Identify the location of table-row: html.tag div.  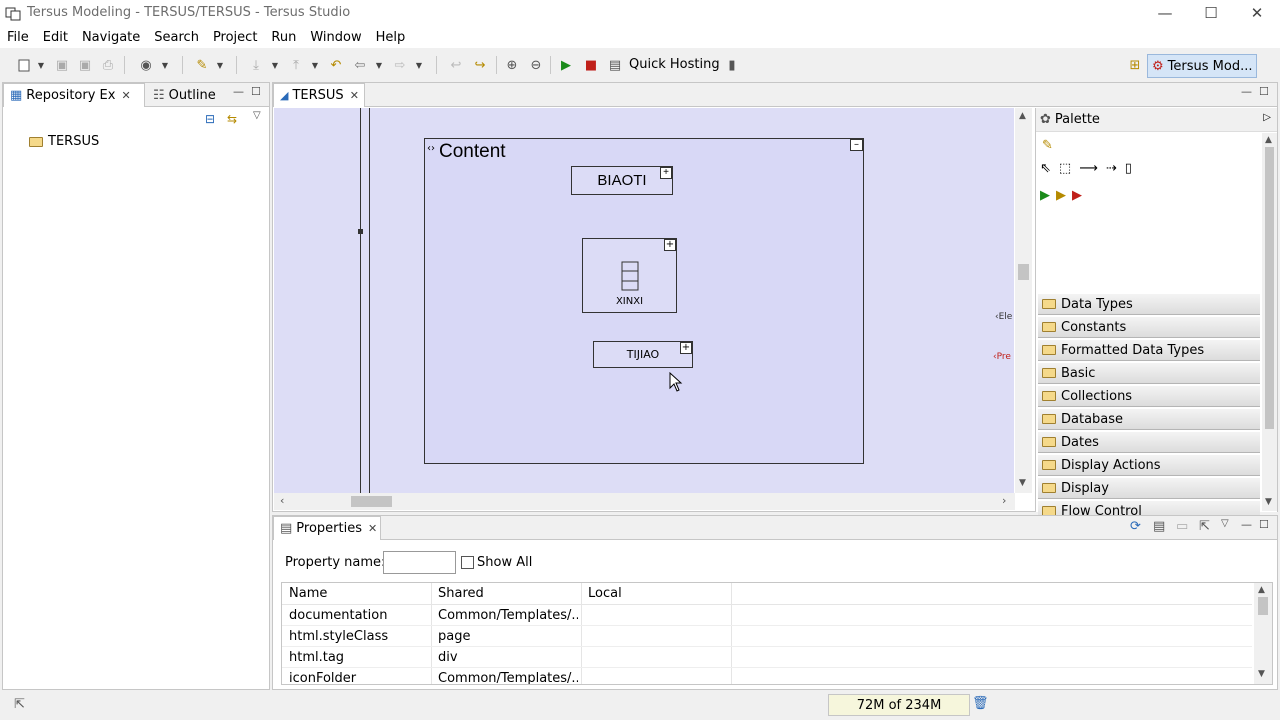
(767, 657).